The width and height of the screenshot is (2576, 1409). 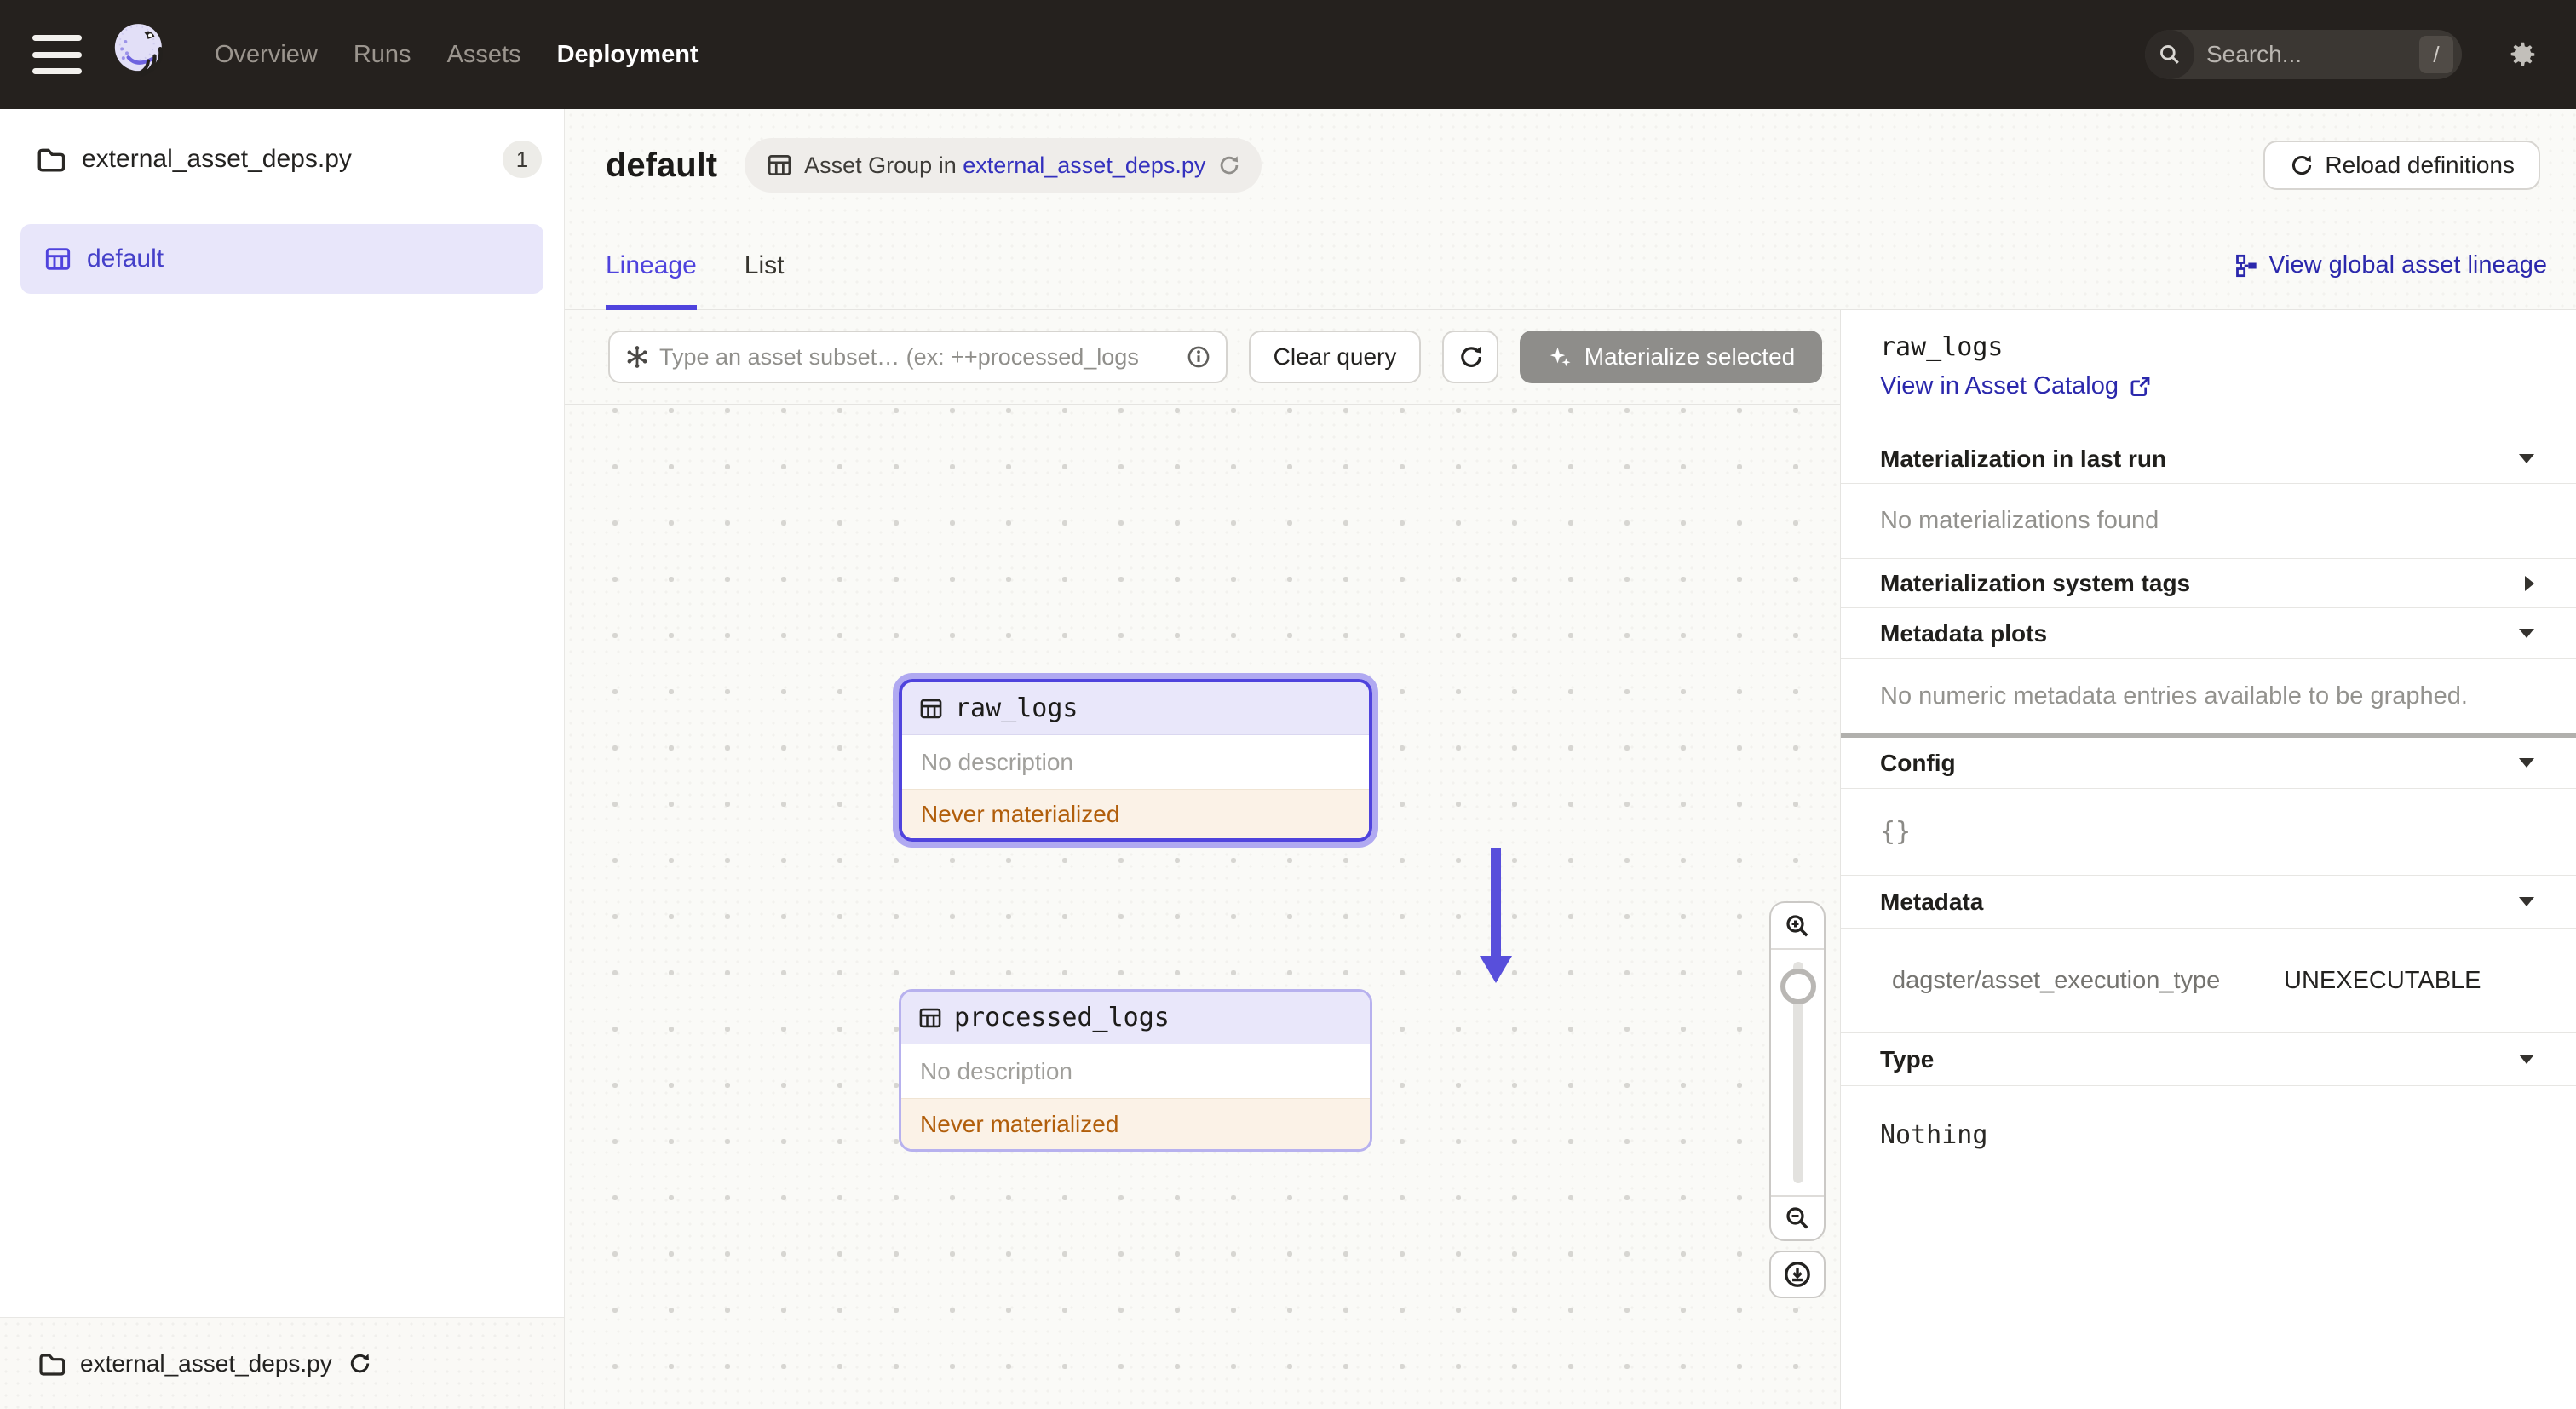 I want to click on section-label: Type, so click(x=1908, y=1059).